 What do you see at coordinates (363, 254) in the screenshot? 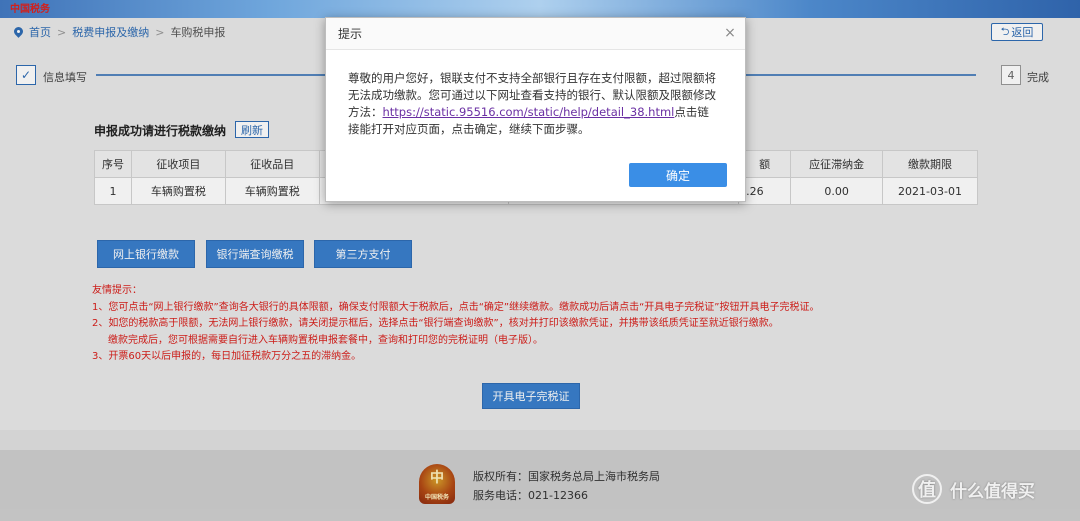
I see `third-party-pay-button: 第三方支付` at bounding box center [363, 254].